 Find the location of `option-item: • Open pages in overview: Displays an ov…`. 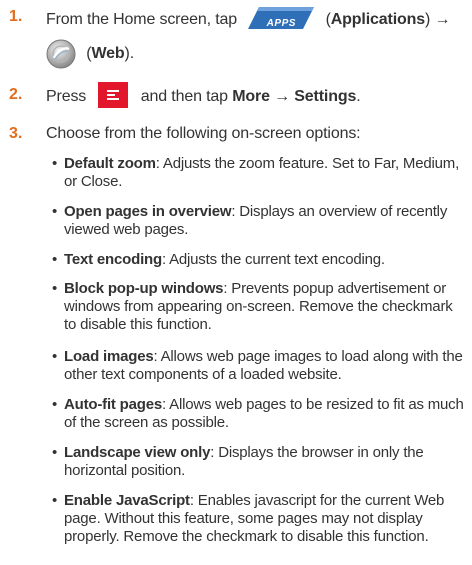

option-item: • Open pages in overview: Displays an ov… is located at coordinates (259, 221).